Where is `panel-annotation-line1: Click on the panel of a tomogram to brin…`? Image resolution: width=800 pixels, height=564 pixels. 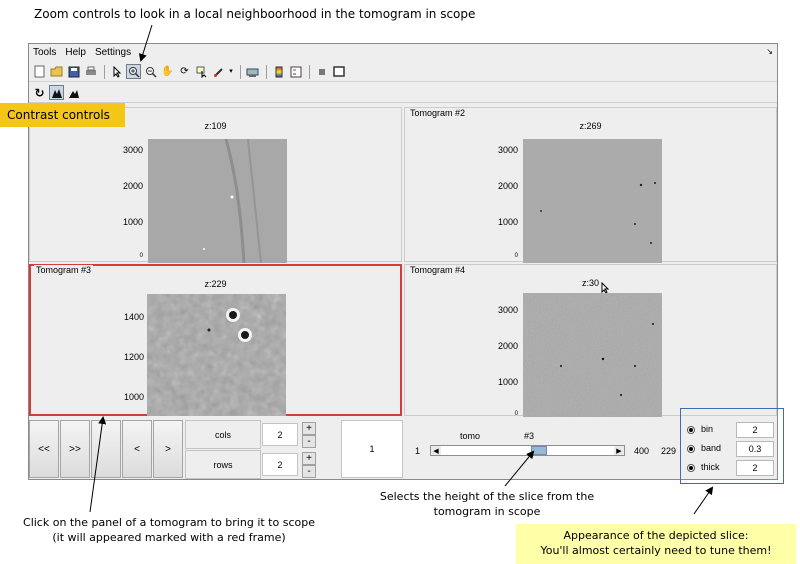 panel-annotation-line1: Click on the panel of a tomogram to brin… is located at coordinates (169, 522).